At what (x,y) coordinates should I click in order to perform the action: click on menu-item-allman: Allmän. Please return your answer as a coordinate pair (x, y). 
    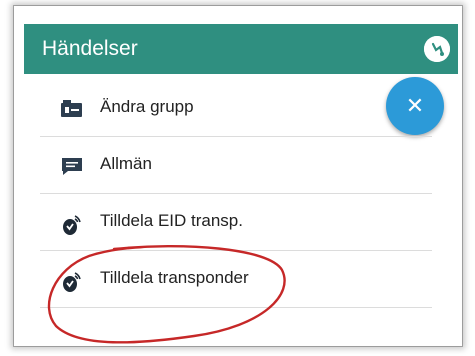
    Looking at the image, I should click on (236, 165).